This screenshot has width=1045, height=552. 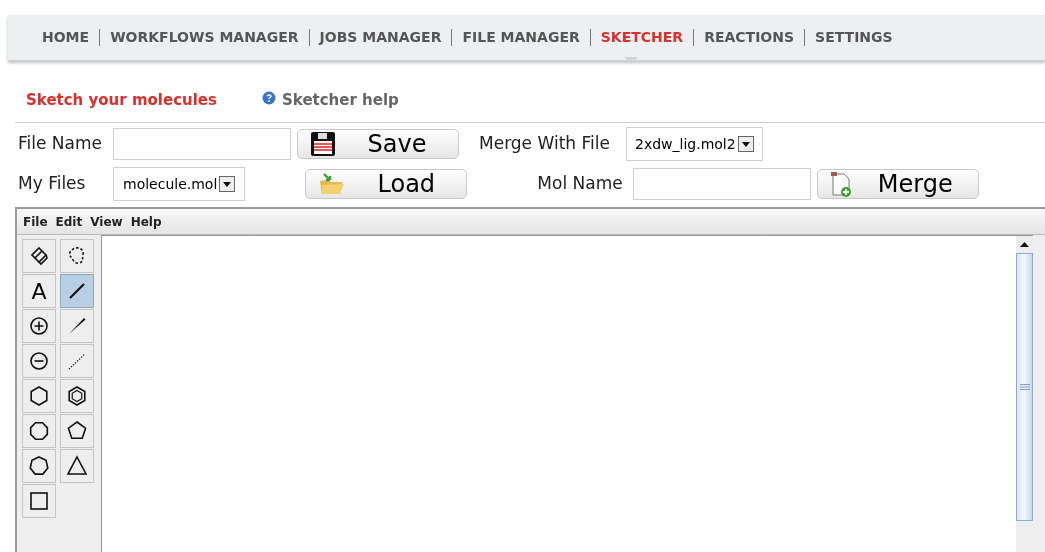 I want to click on nav-tab: WORKFLOWS MANAGER, so click(x=204, y=37).